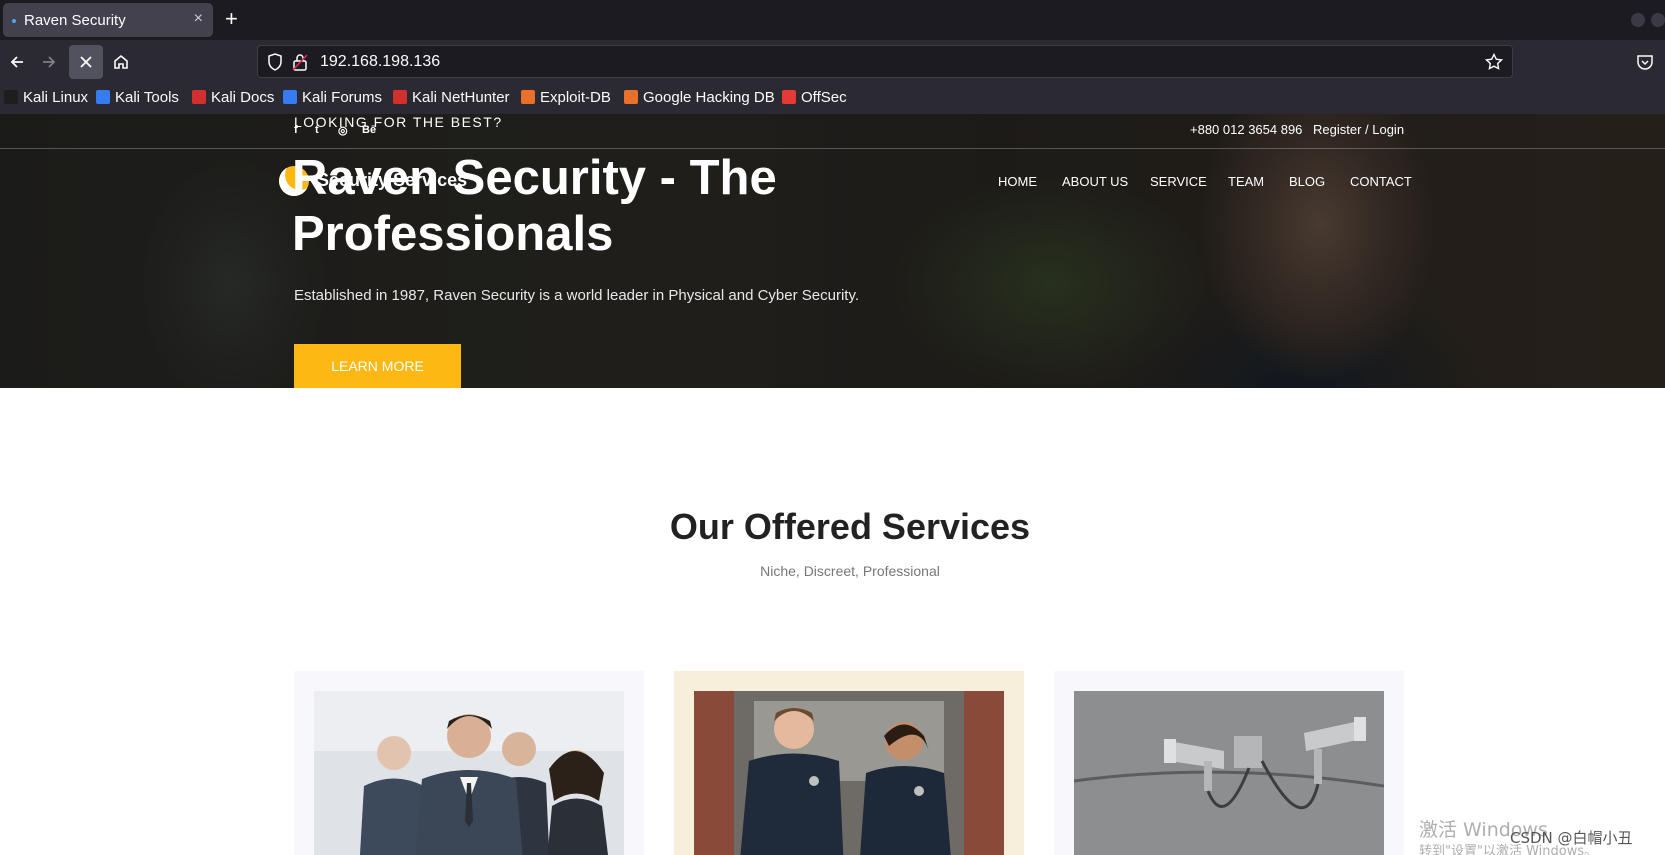 The image size is (1665, 855). I want to click on bookmark-star-icon, so click(1494, 63).